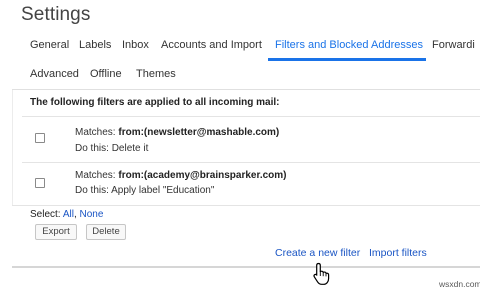 The height and width of the screenshot is (292, 480). What do you see at coordinates (130, 148) in the screenshot?
I see `action-value: Delete it` at bounding box center [130, 148].